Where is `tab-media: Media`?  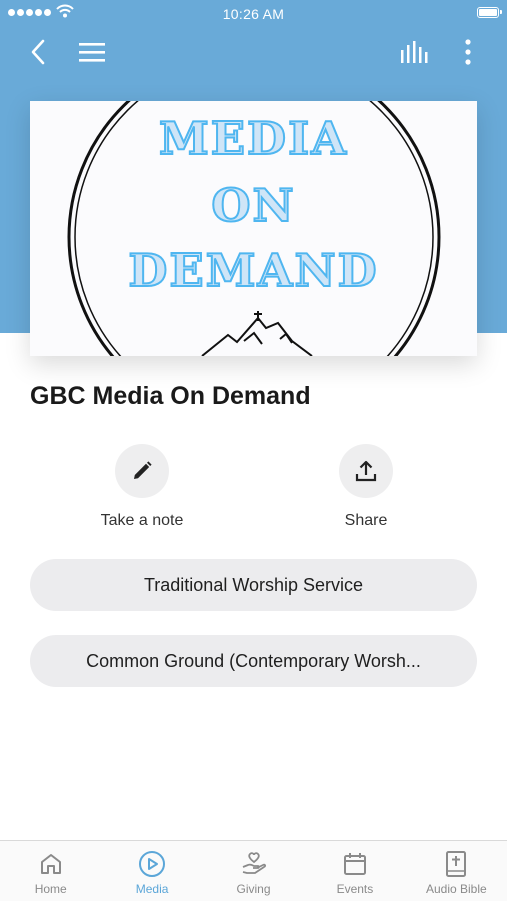 tab-media: Media is located at coordinates (151, 871).